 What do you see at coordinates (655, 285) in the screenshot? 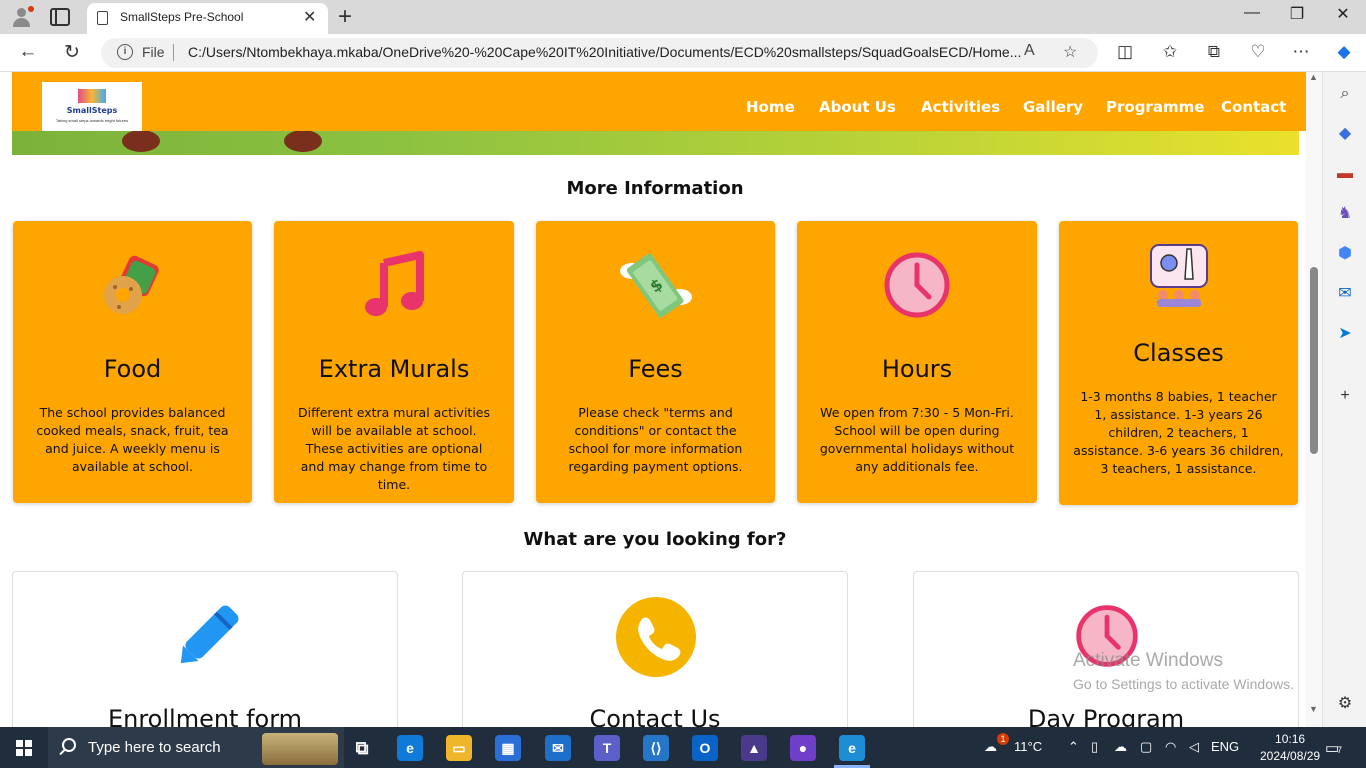
I see `money-with-wings-icon: $` at bounding box center [655, 285].